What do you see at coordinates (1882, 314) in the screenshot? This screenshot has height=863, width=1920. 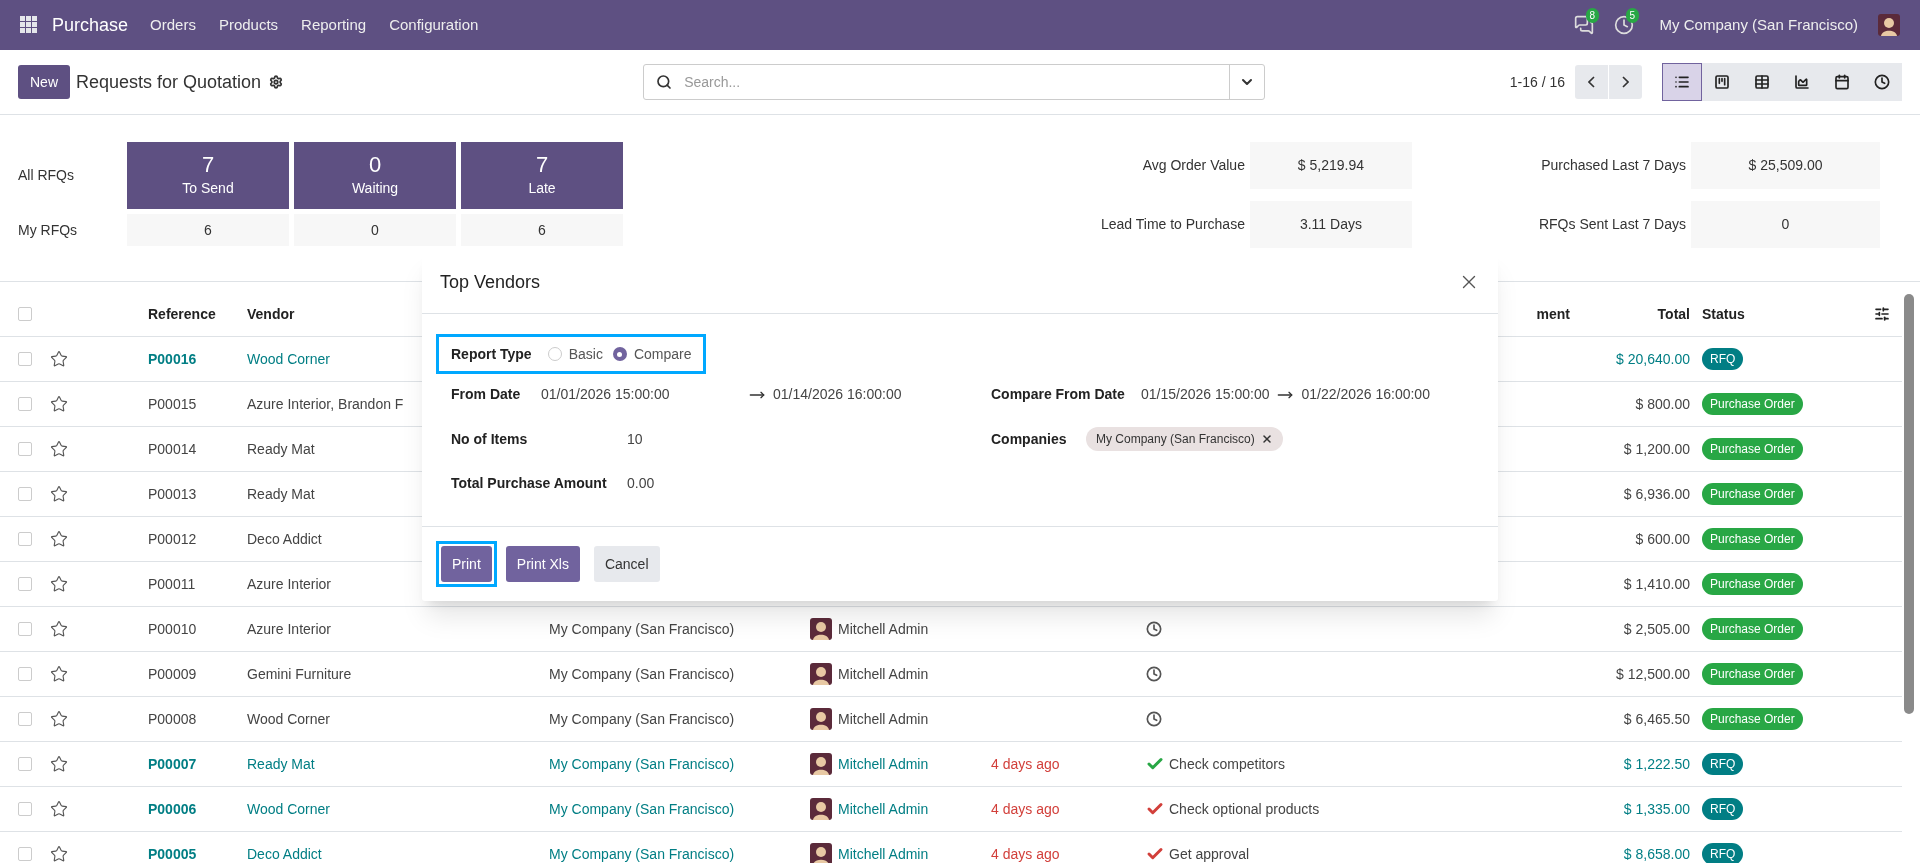 I see `column-settings-icon` at bounding box center [1882, 314].